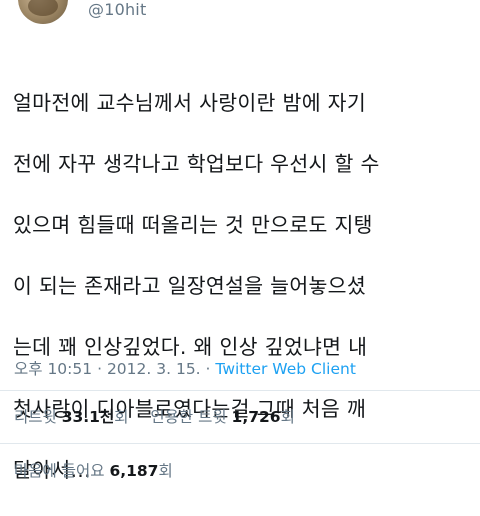  Describe the element at coordinates (189, 102) in the screenshot. I see `tweet-line: 얼마전에 교수님께서 사랑이란 밤에 자기` at that location.